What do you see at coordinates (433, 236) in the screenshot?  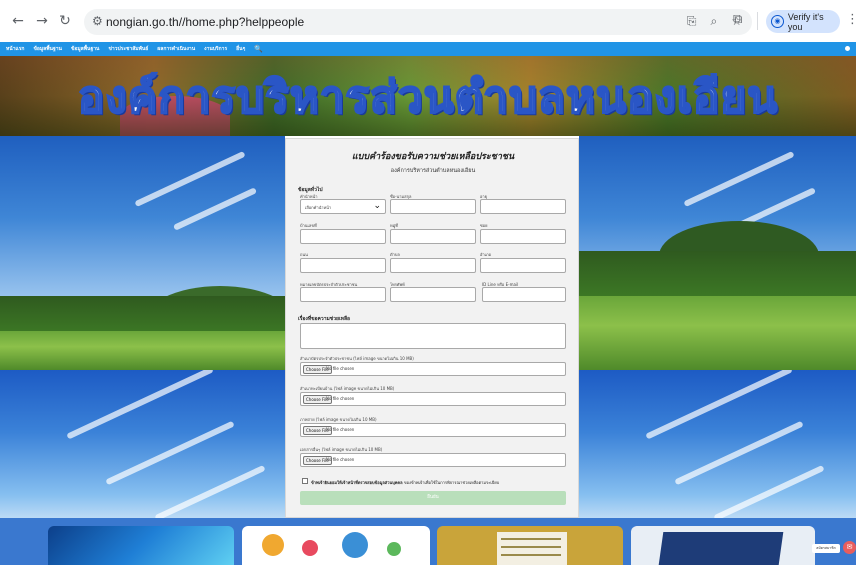 I see `moo-input` at bounding box center [433, 236].